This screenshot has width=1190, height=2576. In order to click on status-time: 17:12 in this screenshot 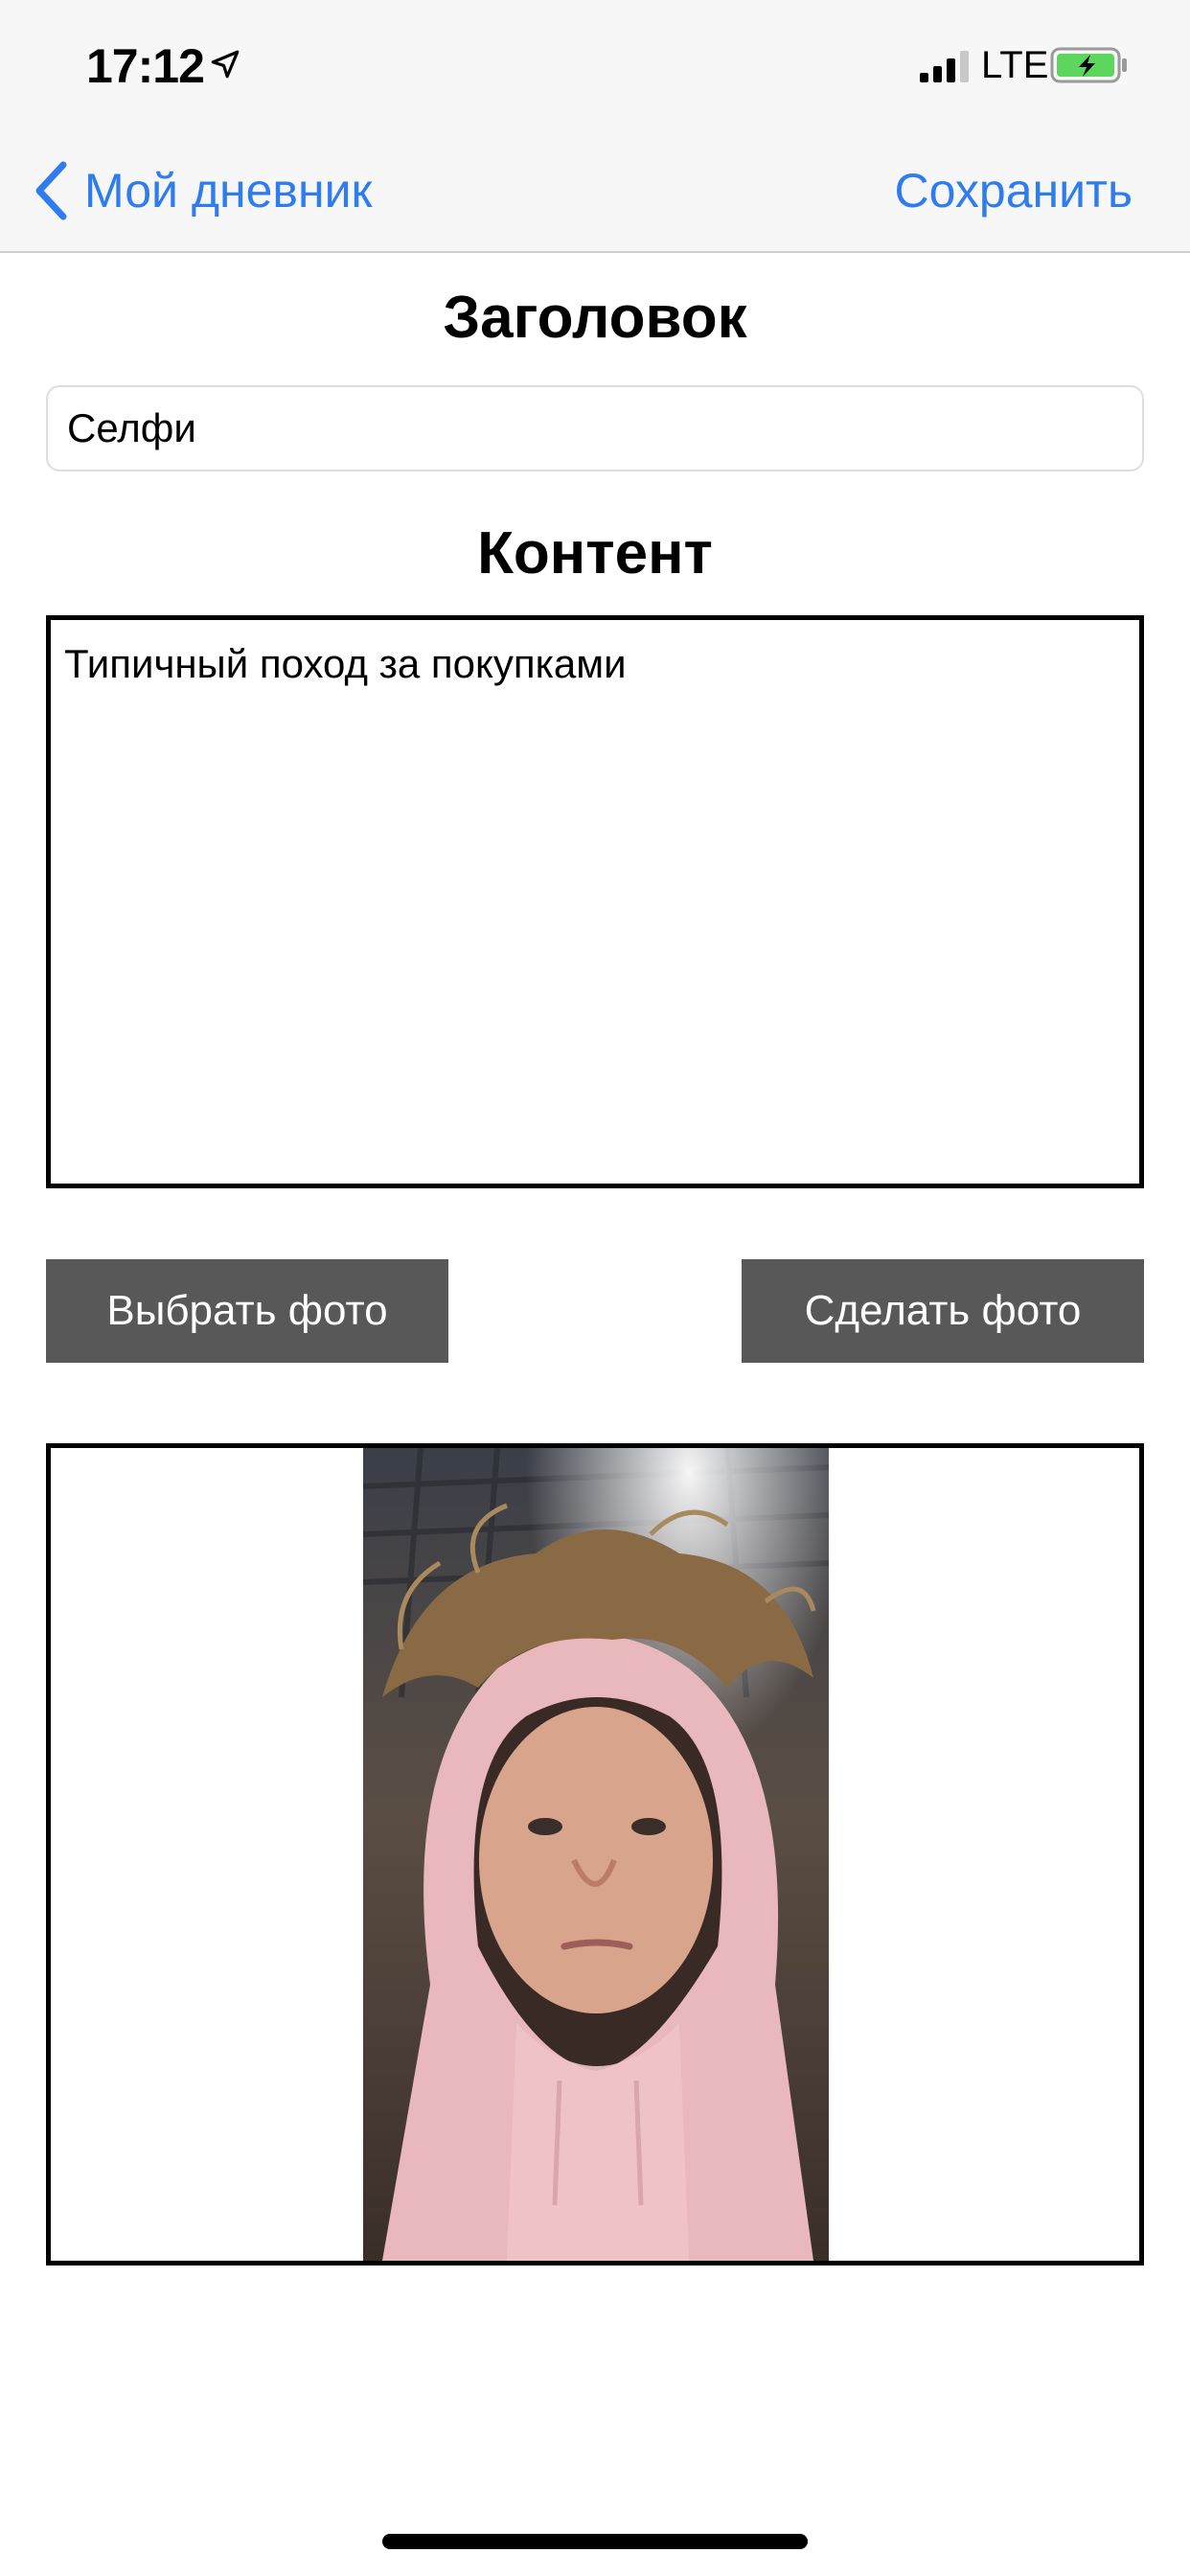, I will do `click(146, 66)`.